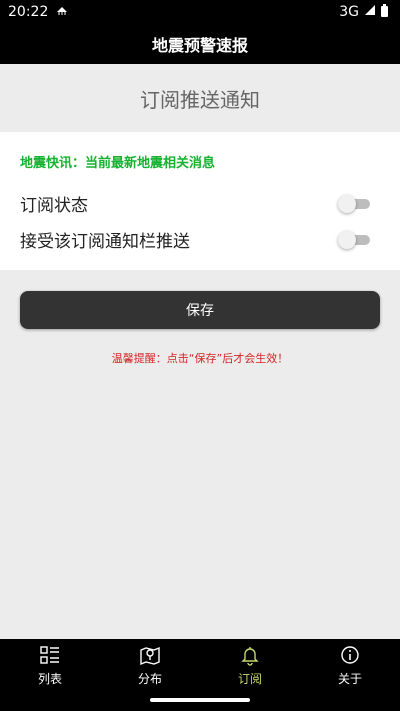  Describe the element at coordinates (54, 205) in the screenshot. I see `subscription-status-label: 订阅状态` at that location.